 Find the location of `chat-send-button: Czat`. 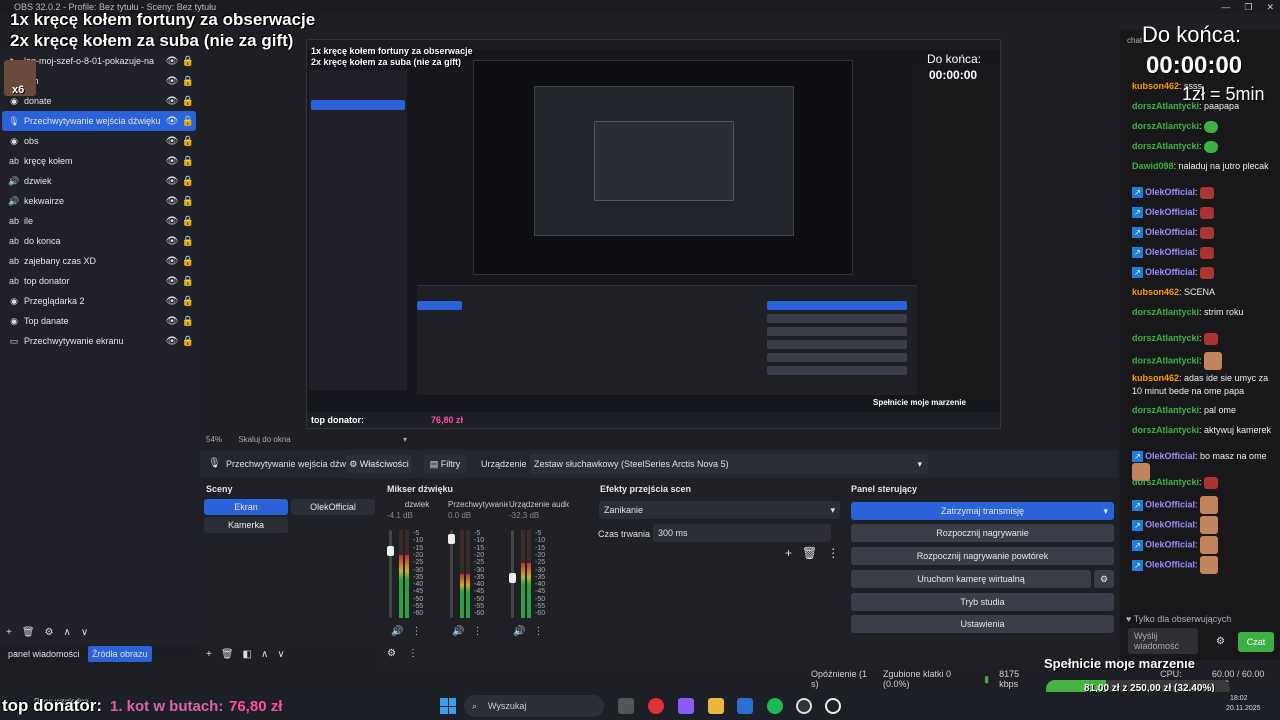

chat-send-button: Czat is located at coordinates (1256, 642).